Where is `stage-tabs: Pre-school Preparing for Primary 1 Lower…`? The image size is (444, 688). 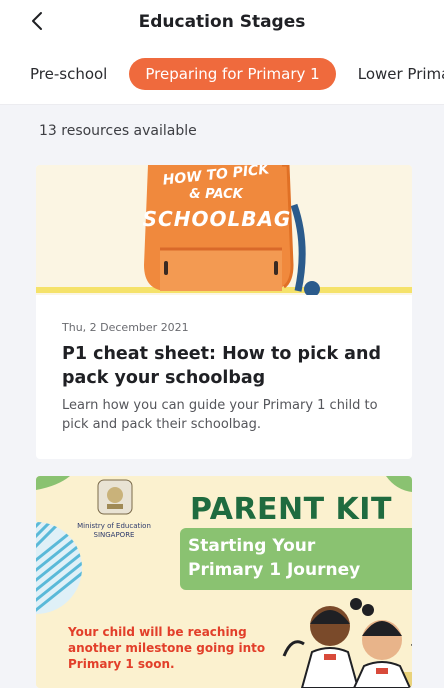
stage-tabs: Pre-school Preparing for Primary 1 Lower… is located at coordinates (222, 74).